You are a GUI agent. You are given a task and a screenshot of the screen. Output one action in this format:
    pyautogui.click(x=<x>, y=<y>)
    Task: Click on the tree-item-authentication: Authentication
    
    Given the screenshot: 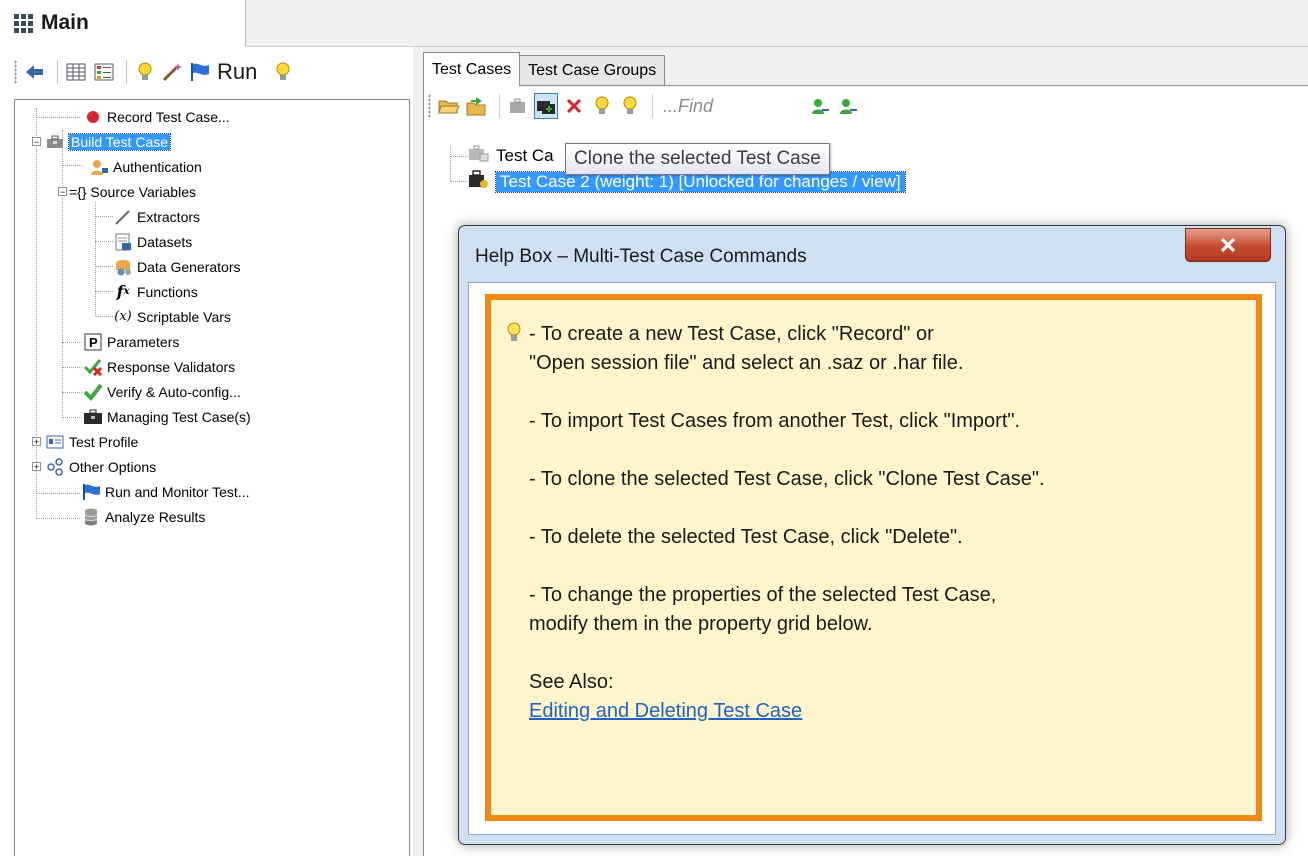 What is the action you would take?
    pyautogui.click(x=145, y=166)
    